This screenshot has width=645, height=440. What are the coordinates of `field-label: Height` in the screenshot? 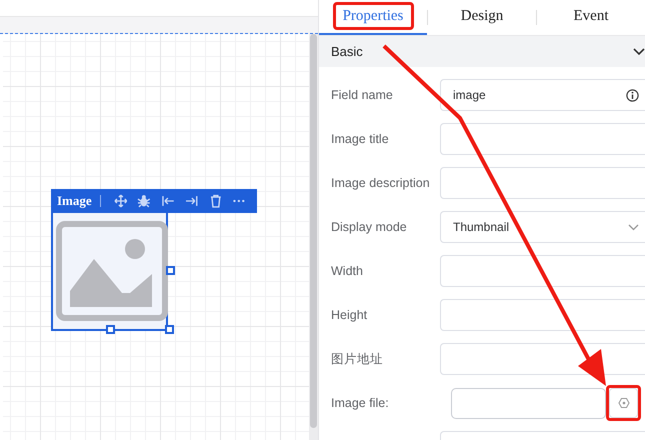 It's located at (349, 315).